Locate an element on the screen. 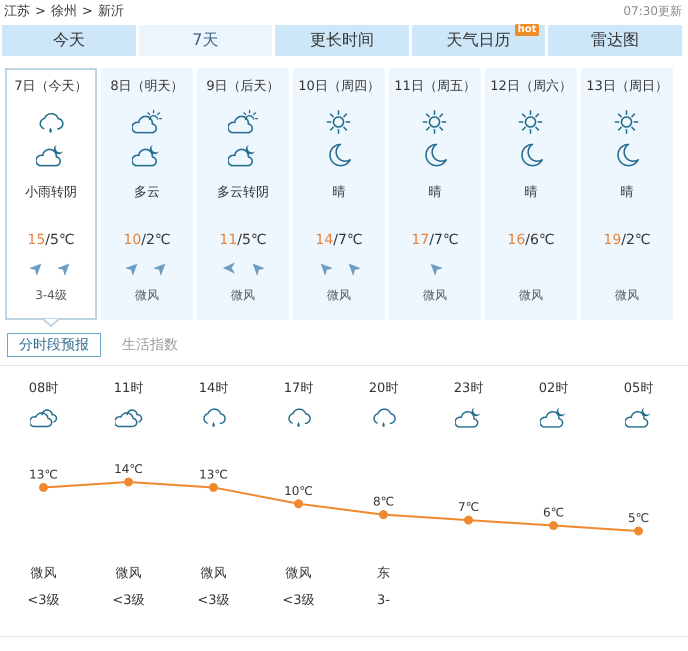 Image resolution: width=688 pixels, height=651 pixels. day-card: 10日（周四） 晴 14/7℃ 微风 is located at coordinates (339, 194).